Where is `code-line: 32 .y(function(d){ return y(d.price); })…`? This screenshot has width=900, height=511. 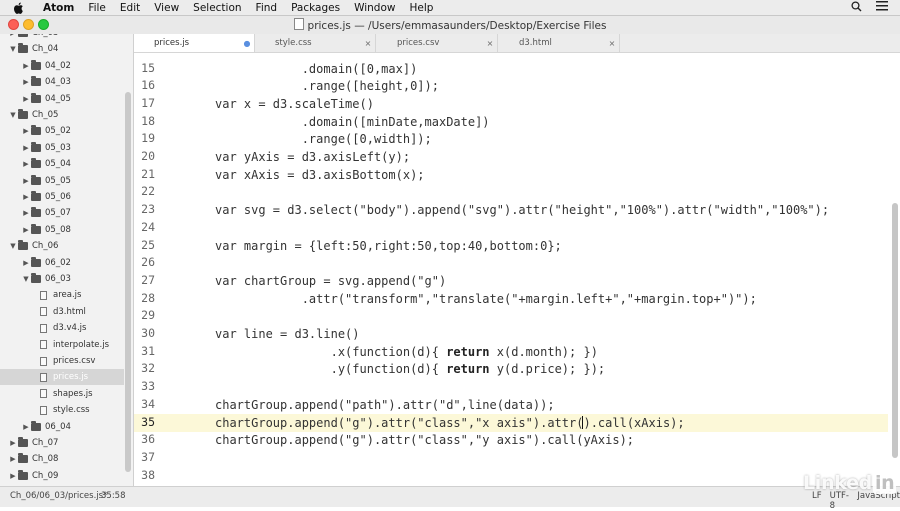
code-line: 32 .y(function(d){ return y(d.price); })… is located at coordinates (511, 369).